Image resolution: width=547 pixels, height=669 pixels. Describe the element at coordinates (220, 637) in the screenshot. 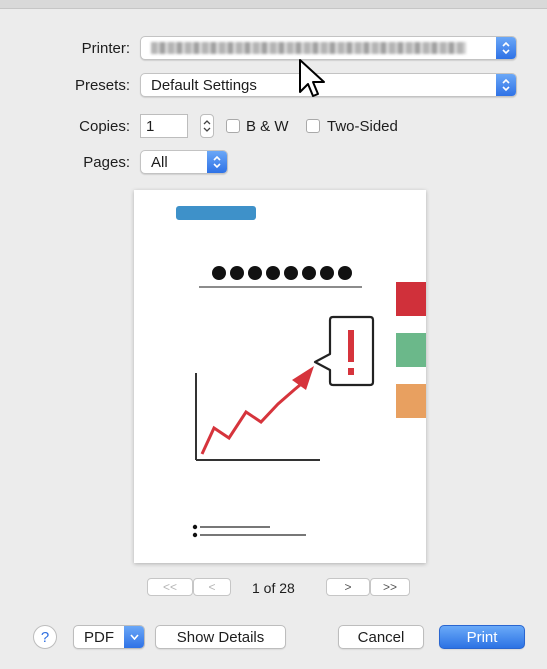

I see `show-details-button: Show Details` at that location.